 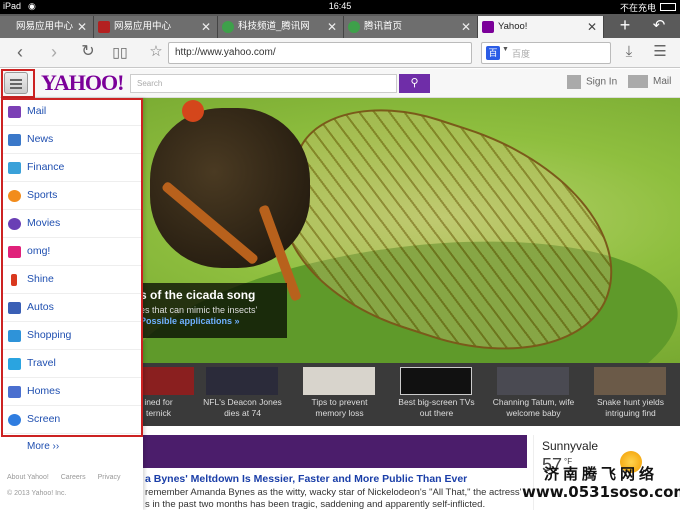 I want to click on back-arrow-icon: ‹, so click(x=20, y=53).